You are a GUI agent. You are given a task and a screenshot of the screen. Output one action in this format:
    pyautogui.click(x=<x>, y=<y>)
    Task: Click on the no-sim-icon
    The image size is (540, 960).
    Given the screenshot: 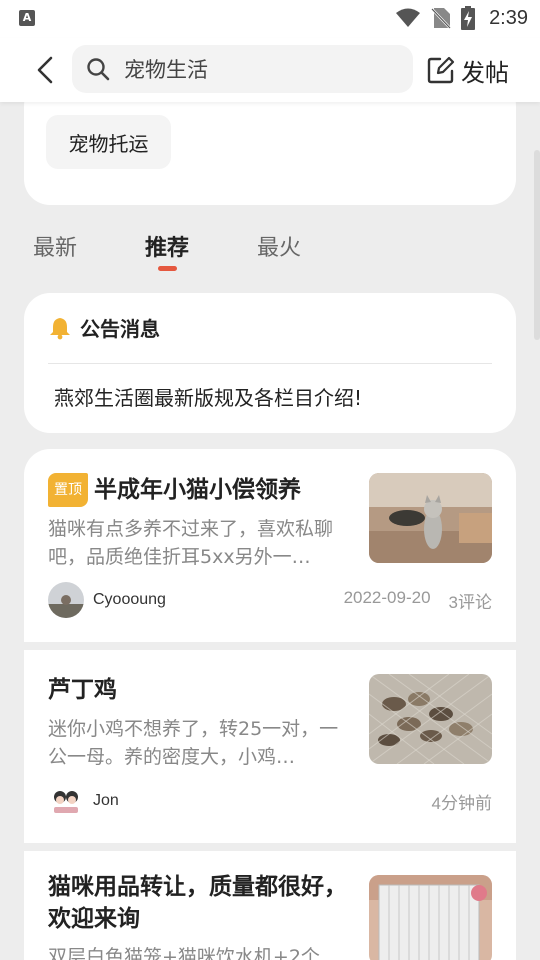 What is the action you would take?
    pyautogui.click(x=441, y=18)
    